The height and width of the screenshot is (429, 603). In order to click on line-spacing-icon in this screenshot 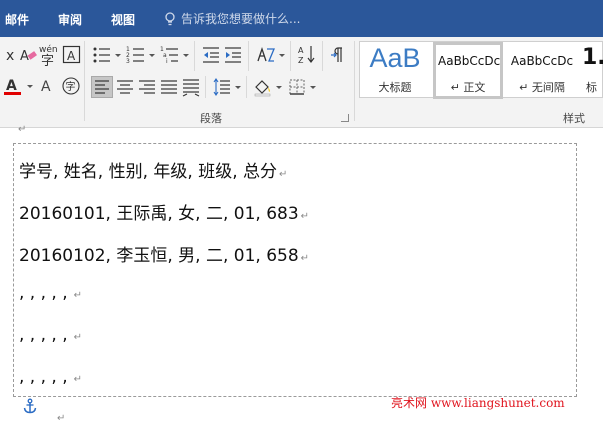, I will do `click(221, 87)`.